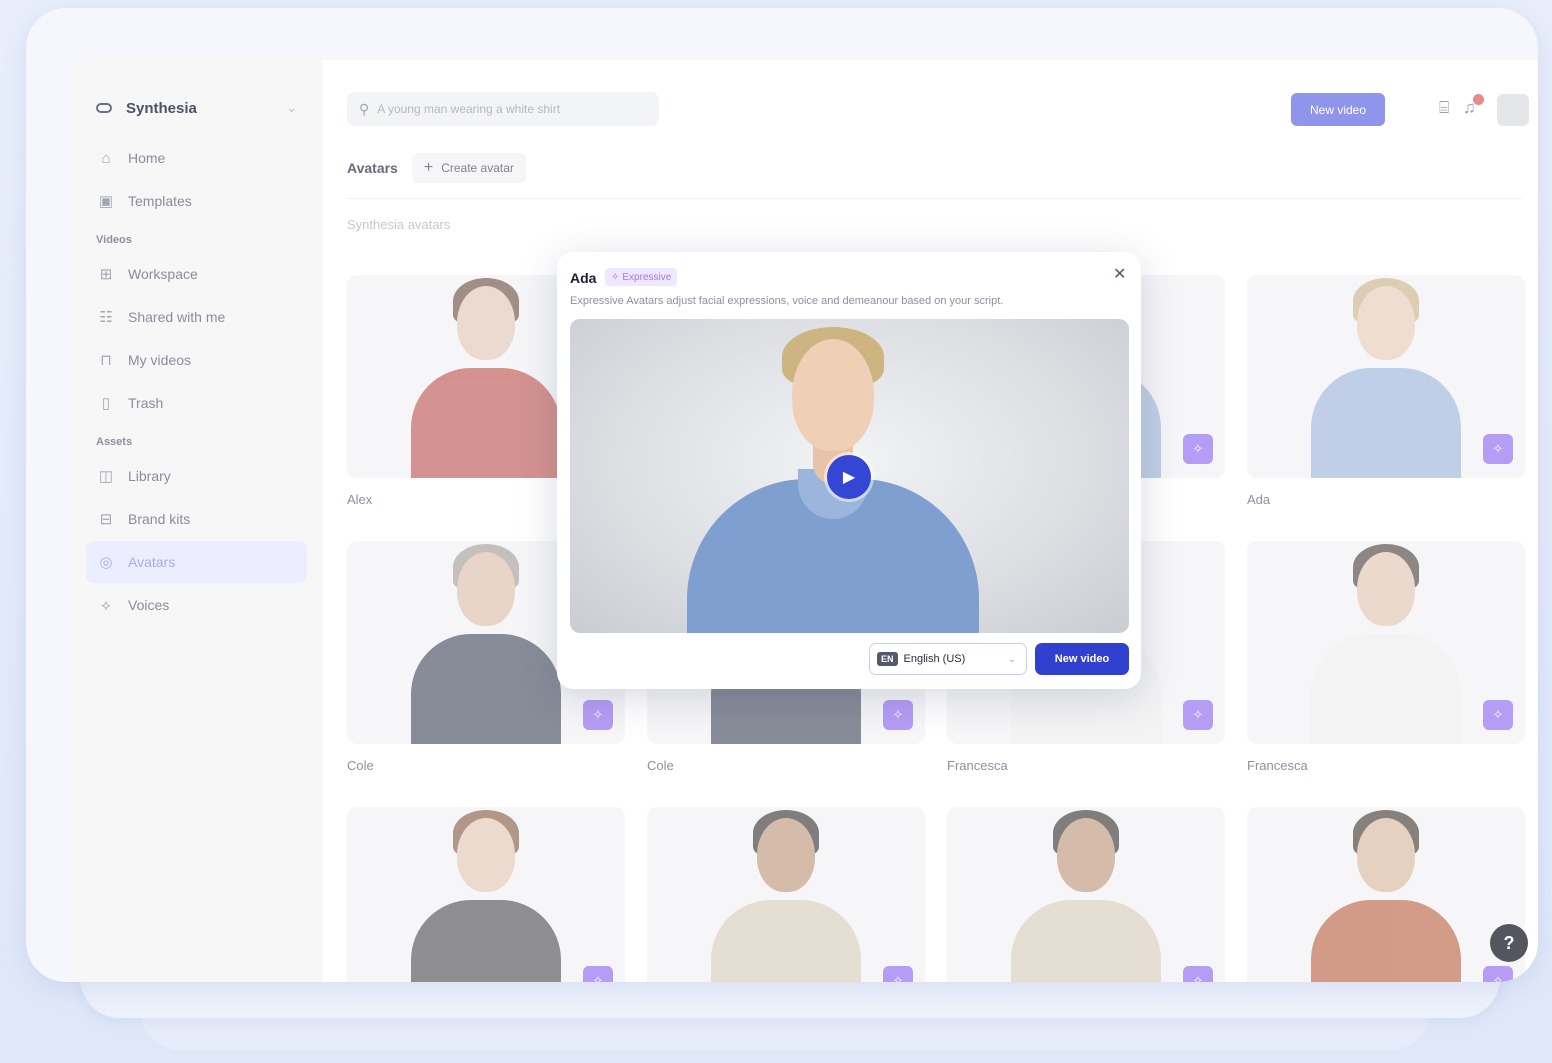  What do you see at coordinates (934, 198) in the screenshot?
I see `header-divider` at bounding box center [934, 198].